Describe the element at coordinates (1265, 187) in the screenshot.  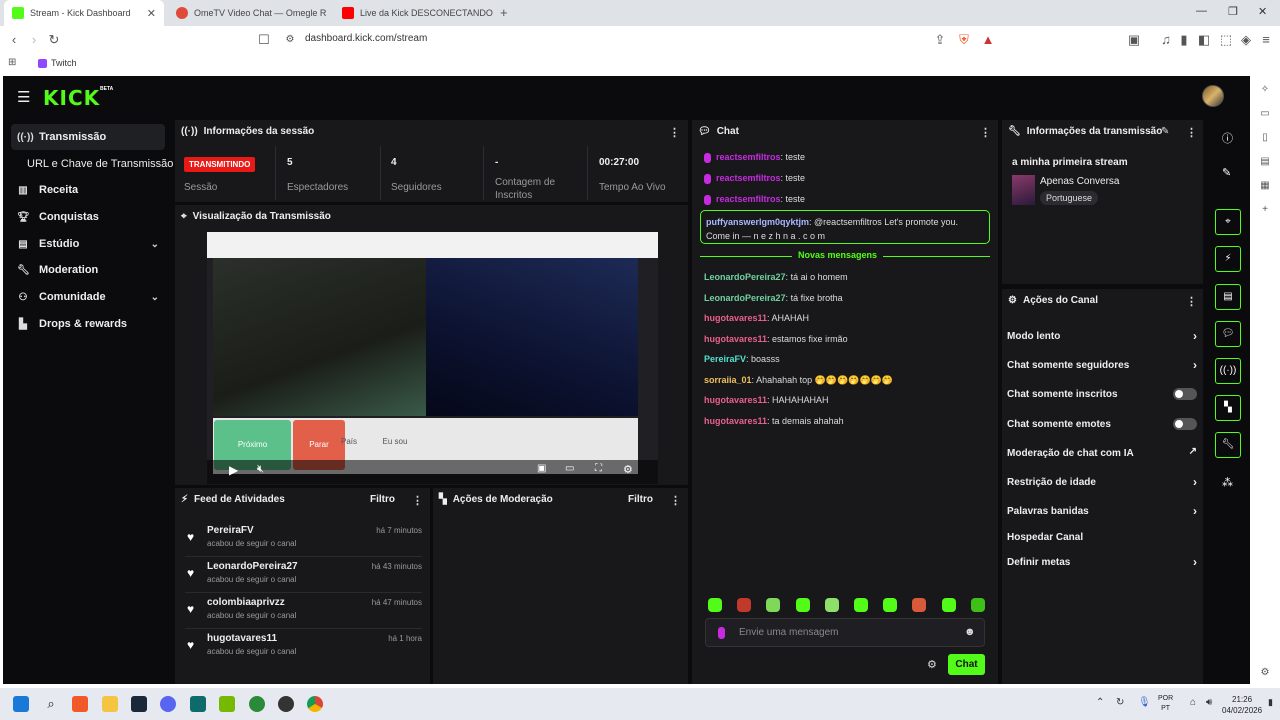
I see `book-icon: ▦` at that location.